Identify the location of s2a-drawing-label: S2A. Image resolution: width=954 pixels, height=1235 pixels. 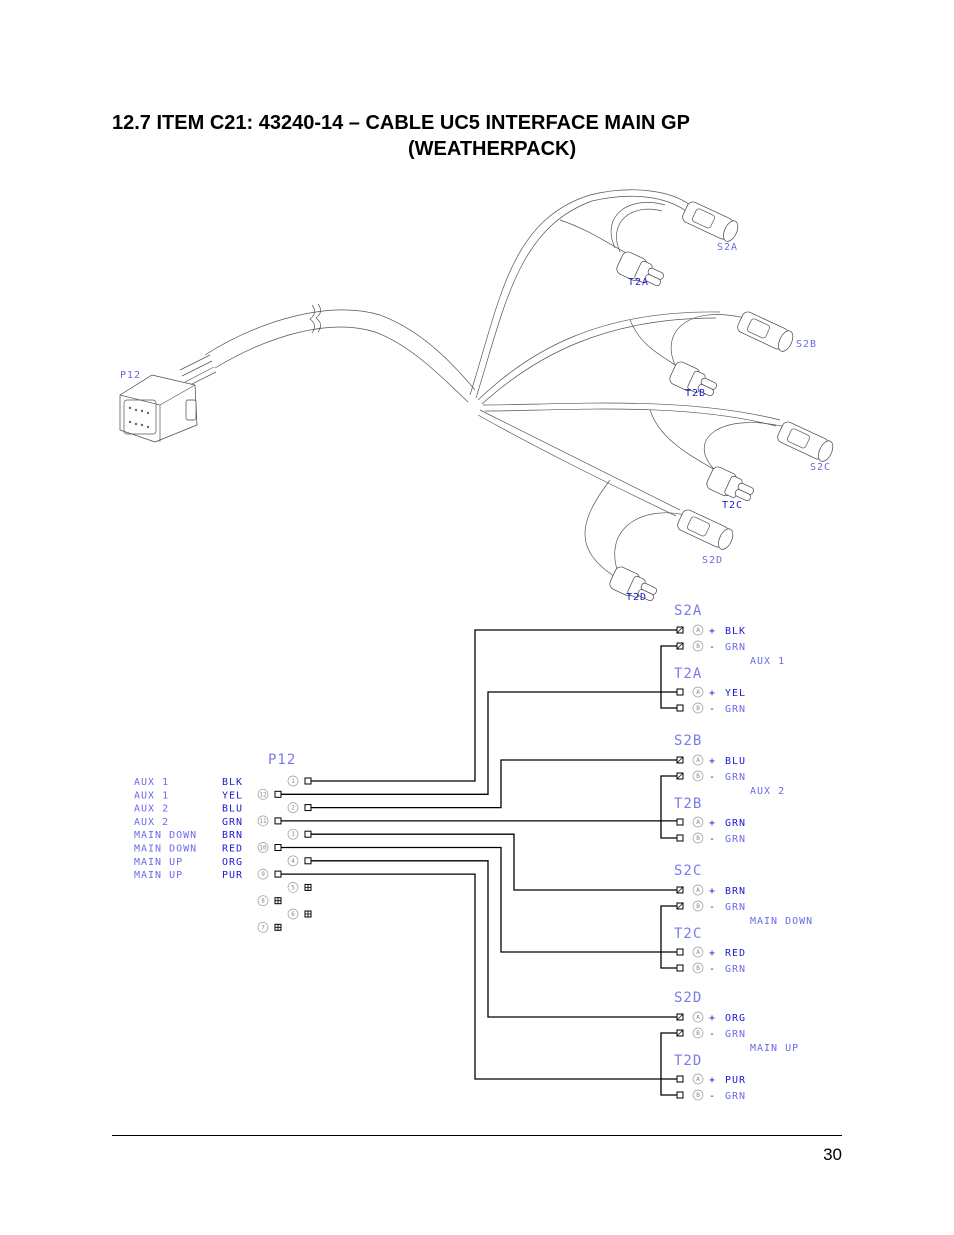
(727, 247).